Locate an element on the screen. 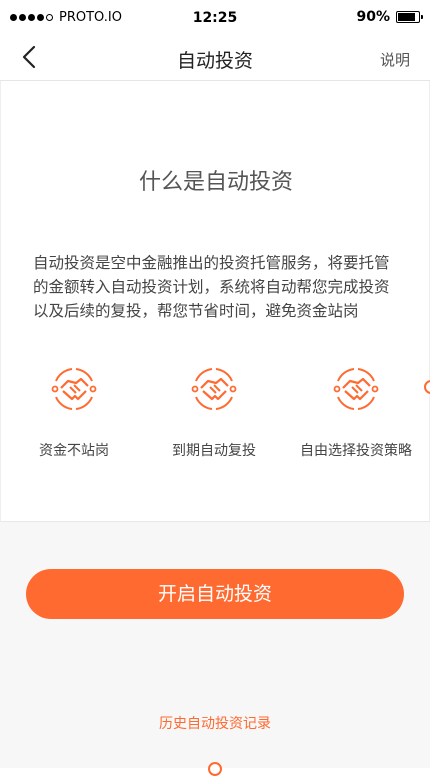 This screenshot has height=776, width=430. feature-item: 到期自动复投 is located at coordinates (214, 410).